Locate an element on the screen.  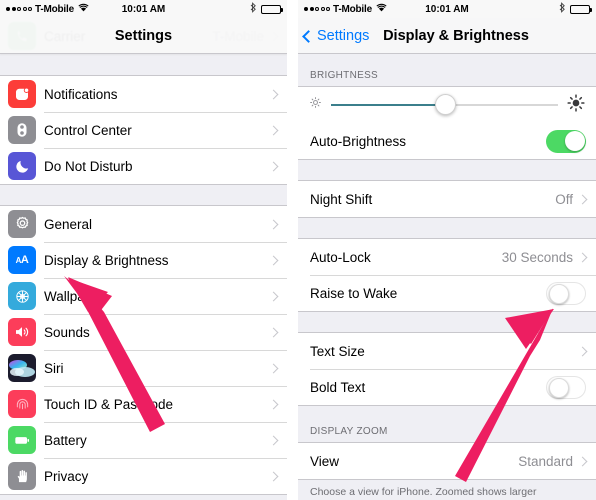
bluetooth-icon is located at coordinates (253, 9).